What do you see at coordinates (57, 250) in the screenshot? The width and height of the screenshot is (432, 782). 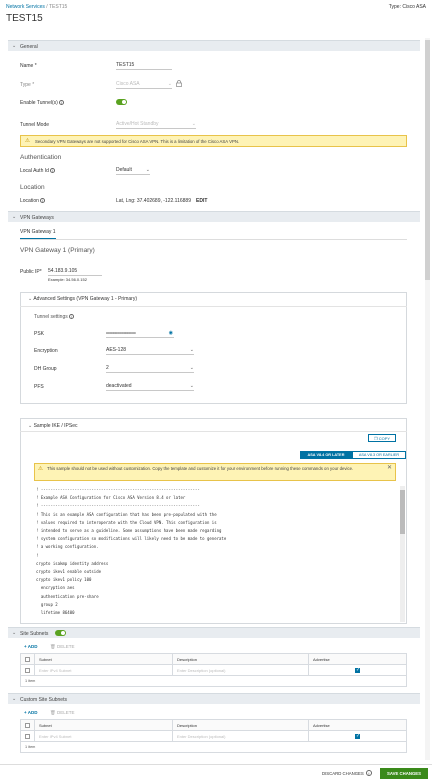 I see `gateway-heading: VPN Gateway 1 (Primary)` at bounding box center [57, 250].